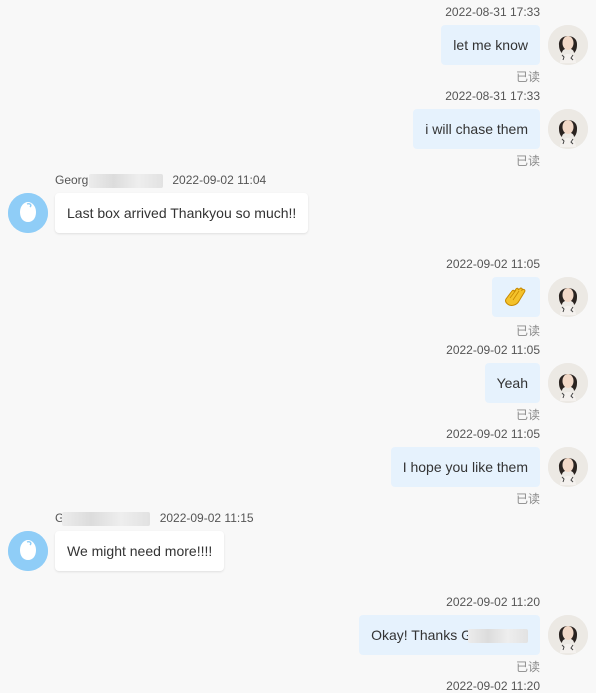 Image resolution: width=596 pixels, height=693 pixels. Describe the element at coordinates (206, 518) in the screenshot. I see `message-timestamp: 2022-09-02 11:15` at that location.